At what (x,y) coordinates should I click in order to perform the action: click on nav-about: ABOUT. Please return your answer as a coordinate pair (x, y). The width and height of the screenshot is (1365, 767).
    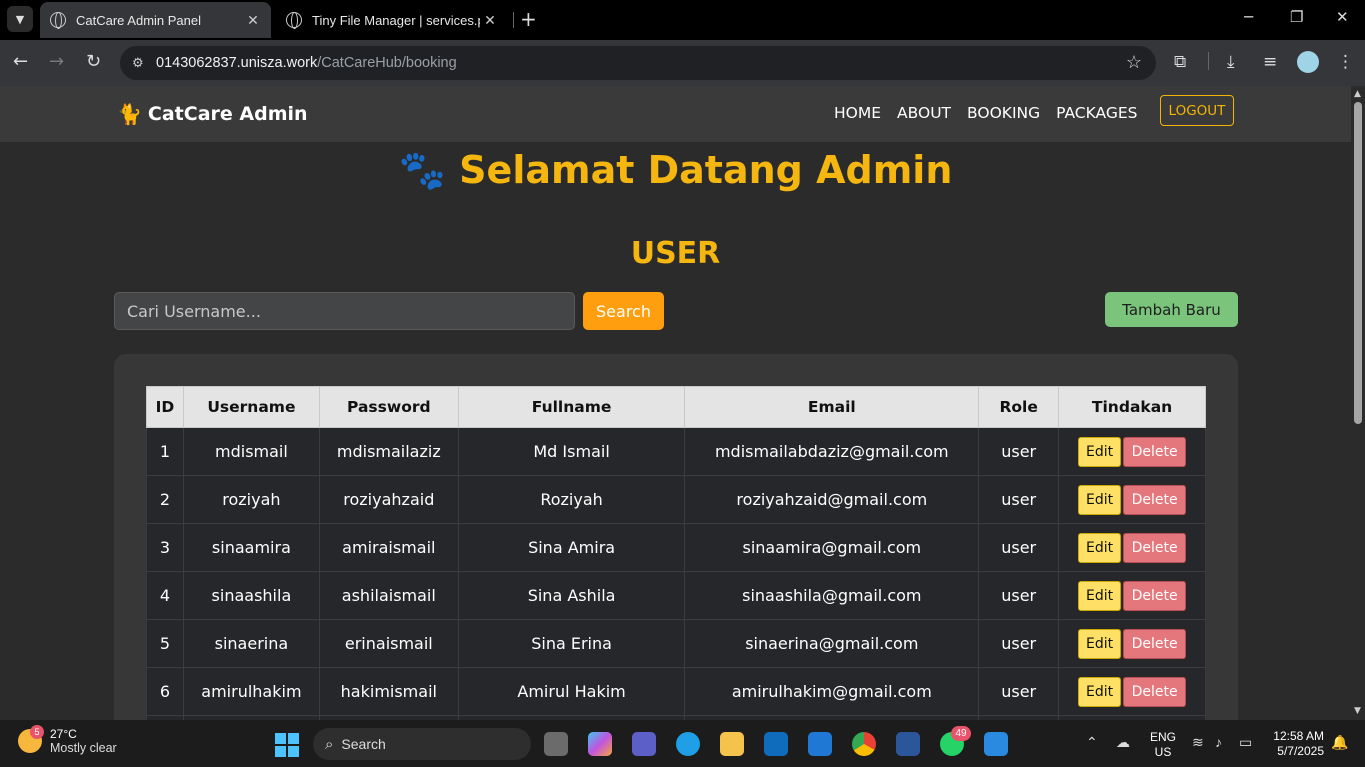
    Looking at the image, I should click on (924, 113).